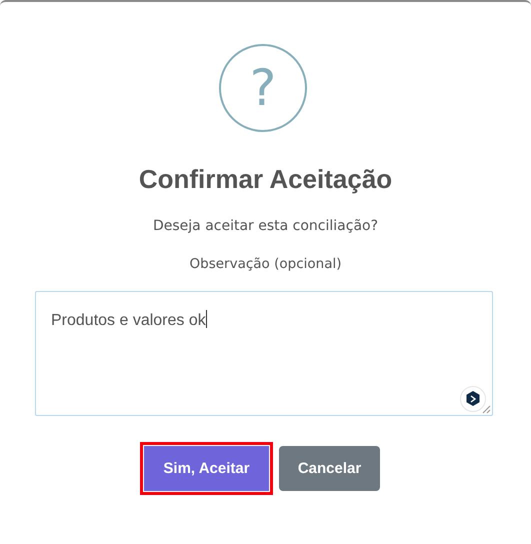 This screenshot has width=531, height=544. I want to click on dialog-message: Deseja aceitar esta conciliação?, so click(265, 226).